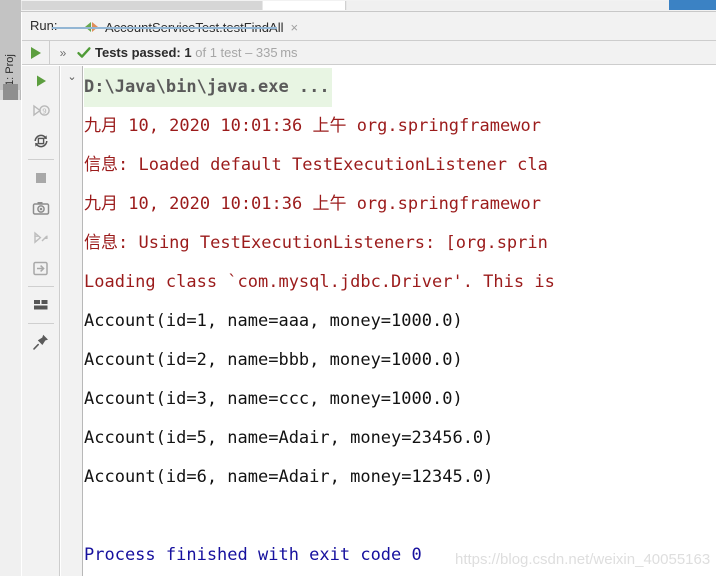 The width and height of the screenshot is (716, 576). I want to click on project-tool-window-label: 1: Proj, so click(10, 70).